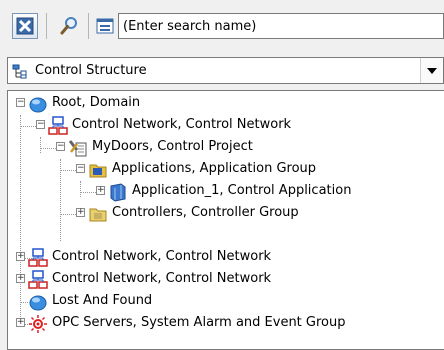 The image size is (444, 350). I want to click on tree-item: Lost And Found, so click(226, 302).